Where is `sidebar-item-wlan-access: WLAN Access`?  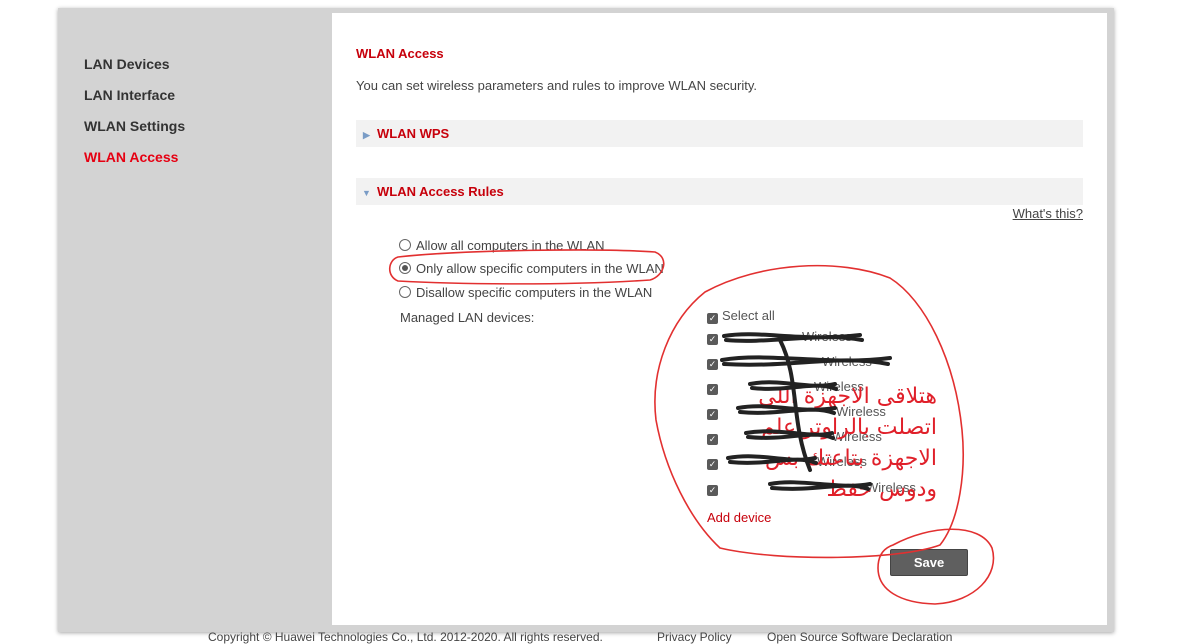
sidebar-item-wlan-access: WLAN Access is located at coordinates (199, 163).